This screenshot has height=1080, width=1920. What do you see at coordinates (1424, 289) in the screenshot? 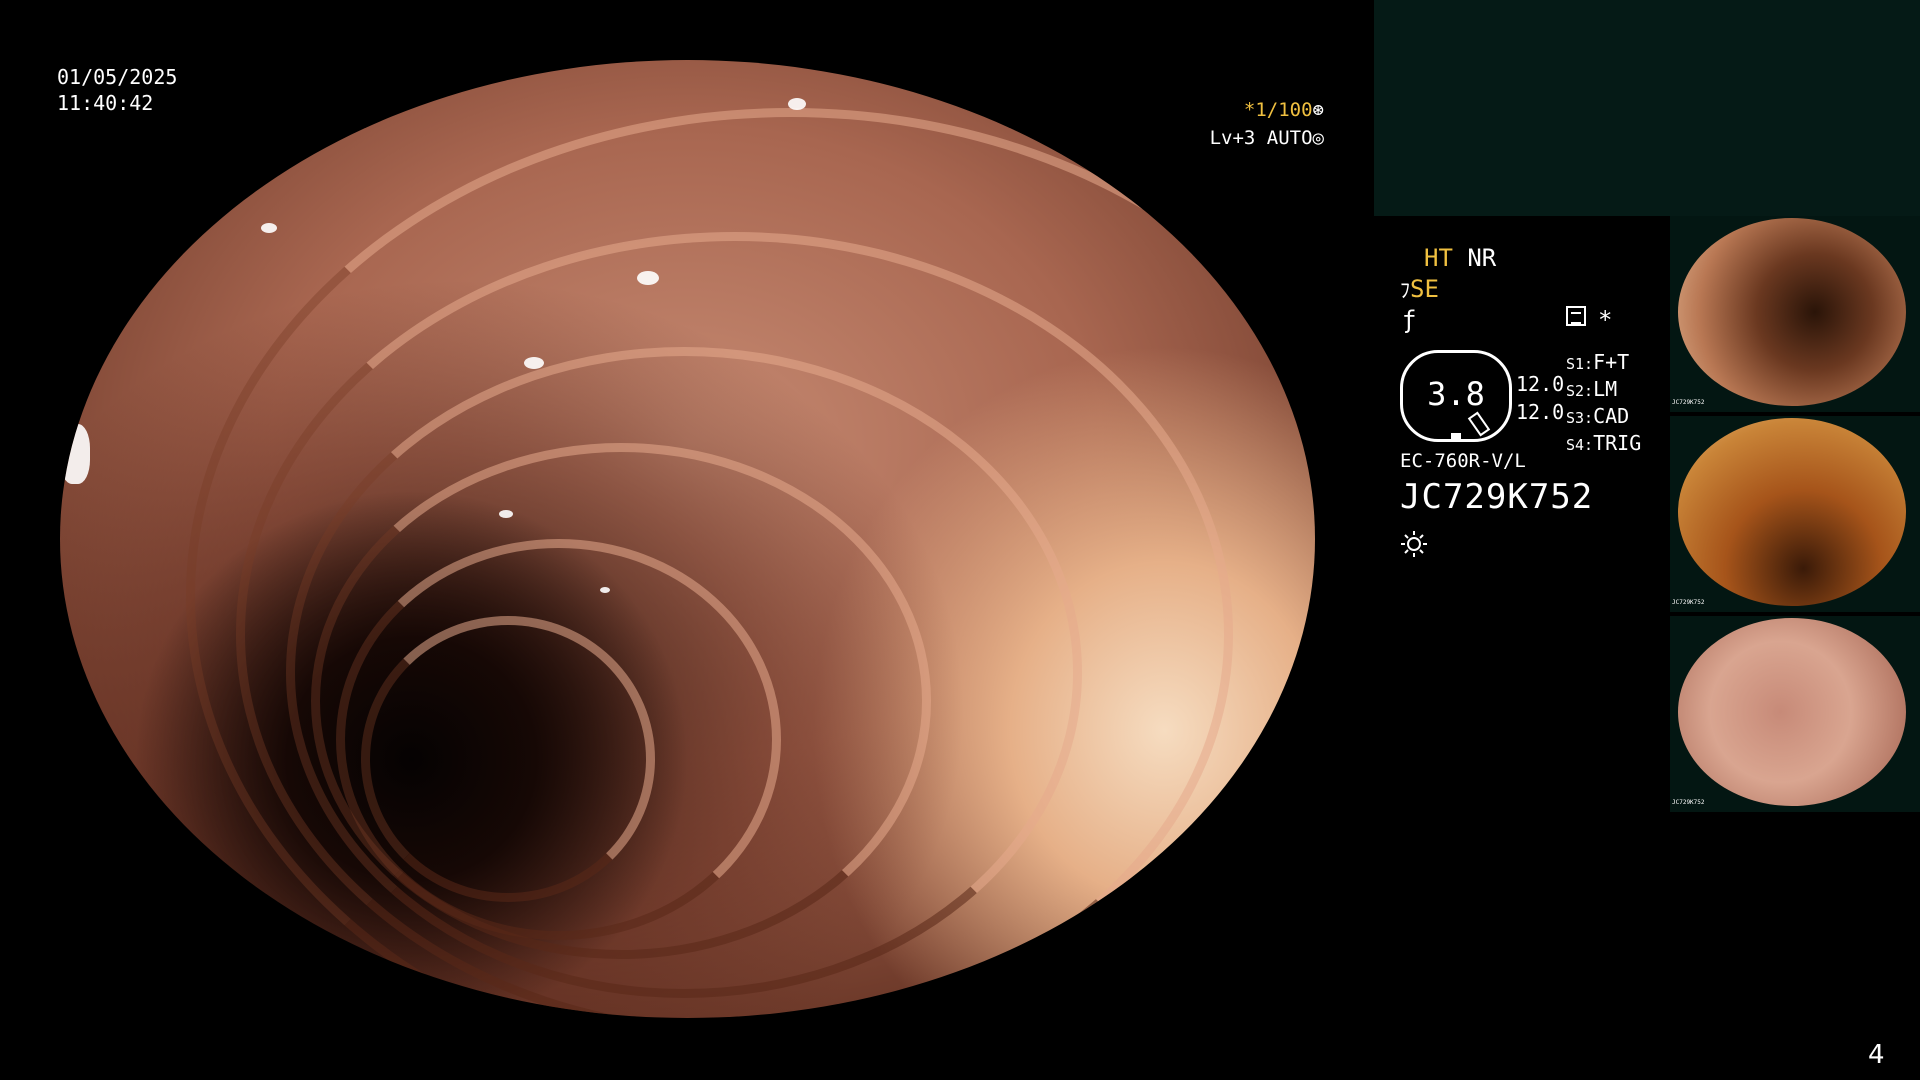
I see `mode-se: SE` at bounding box center [1424, 289].